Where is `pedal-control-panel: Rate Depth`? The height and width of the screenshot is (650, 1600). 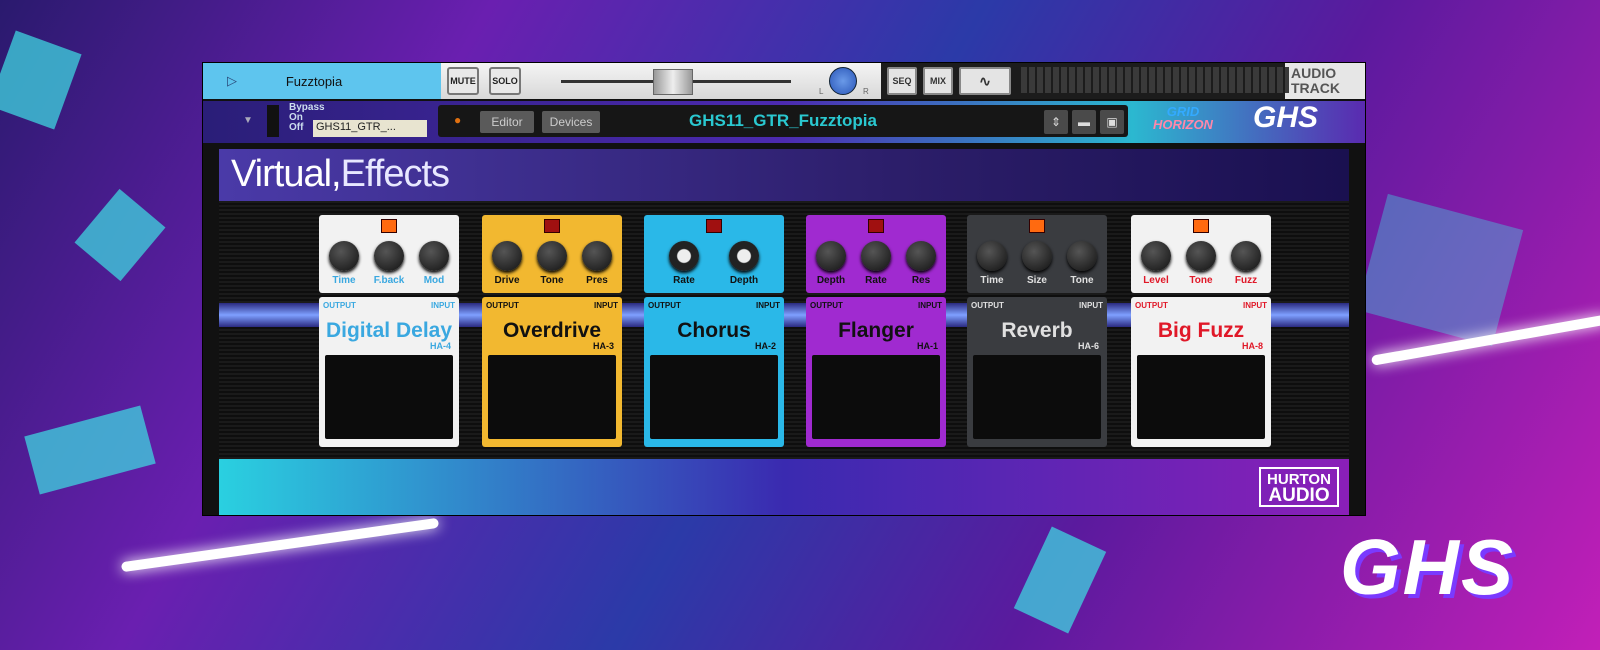 pedal-control-panel: Rate Depth is located at coordinates (714, 254).